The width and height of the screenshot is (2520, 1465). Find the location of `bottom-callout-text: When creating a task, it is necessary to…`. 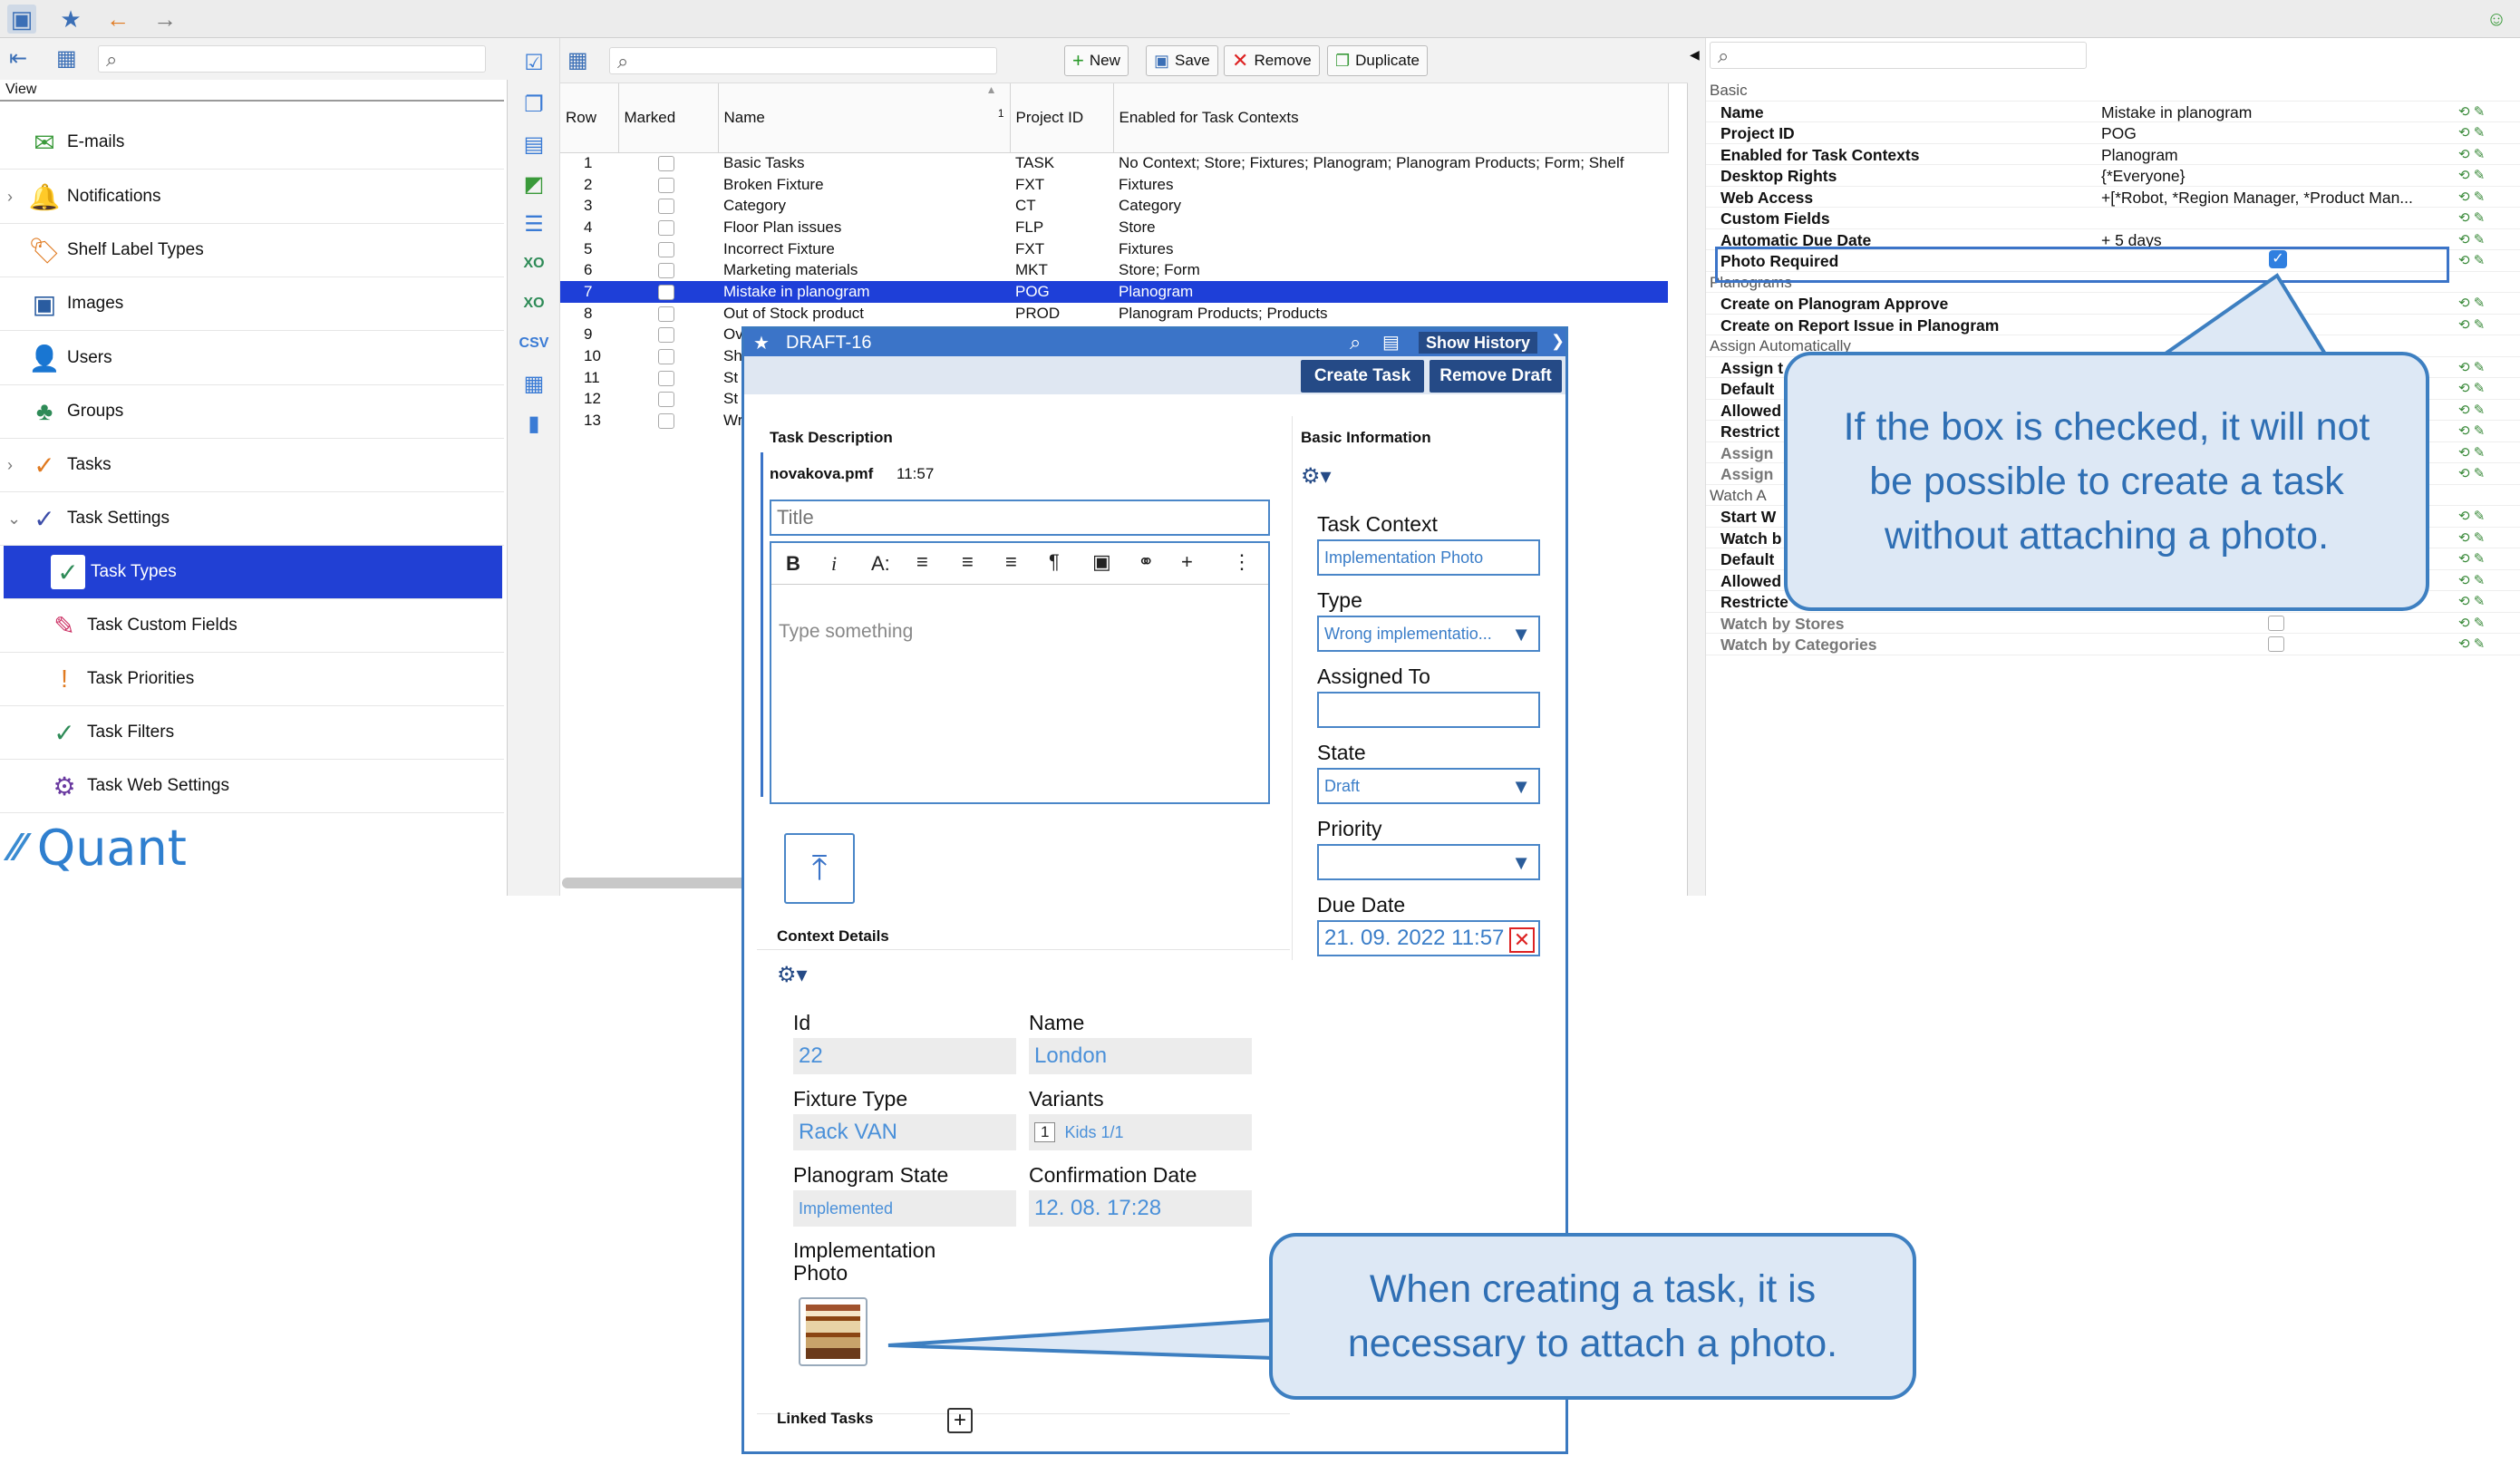

bottom-callout-text: When creating a task, it is necessary to… is located at coordinates (1593, 1316).